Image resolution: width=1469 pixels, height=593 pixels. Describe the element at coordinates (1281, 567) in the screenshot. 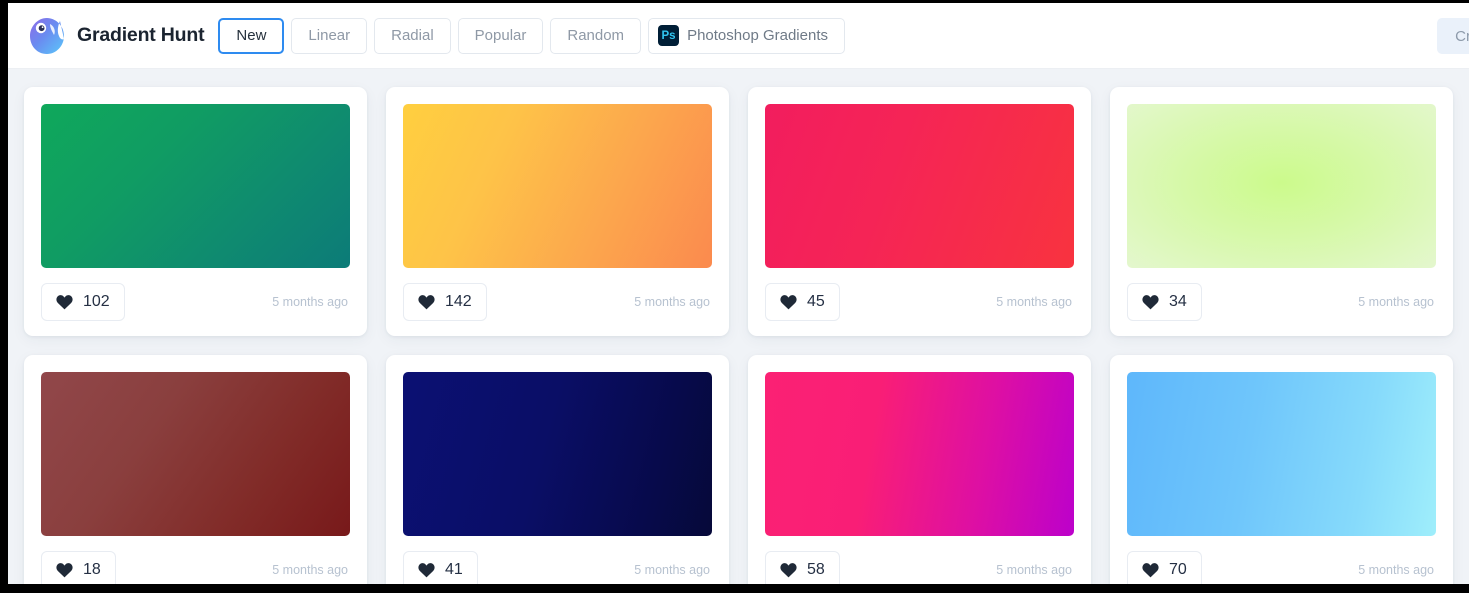

I see `card-footer: 70 5 months ago` at that location.